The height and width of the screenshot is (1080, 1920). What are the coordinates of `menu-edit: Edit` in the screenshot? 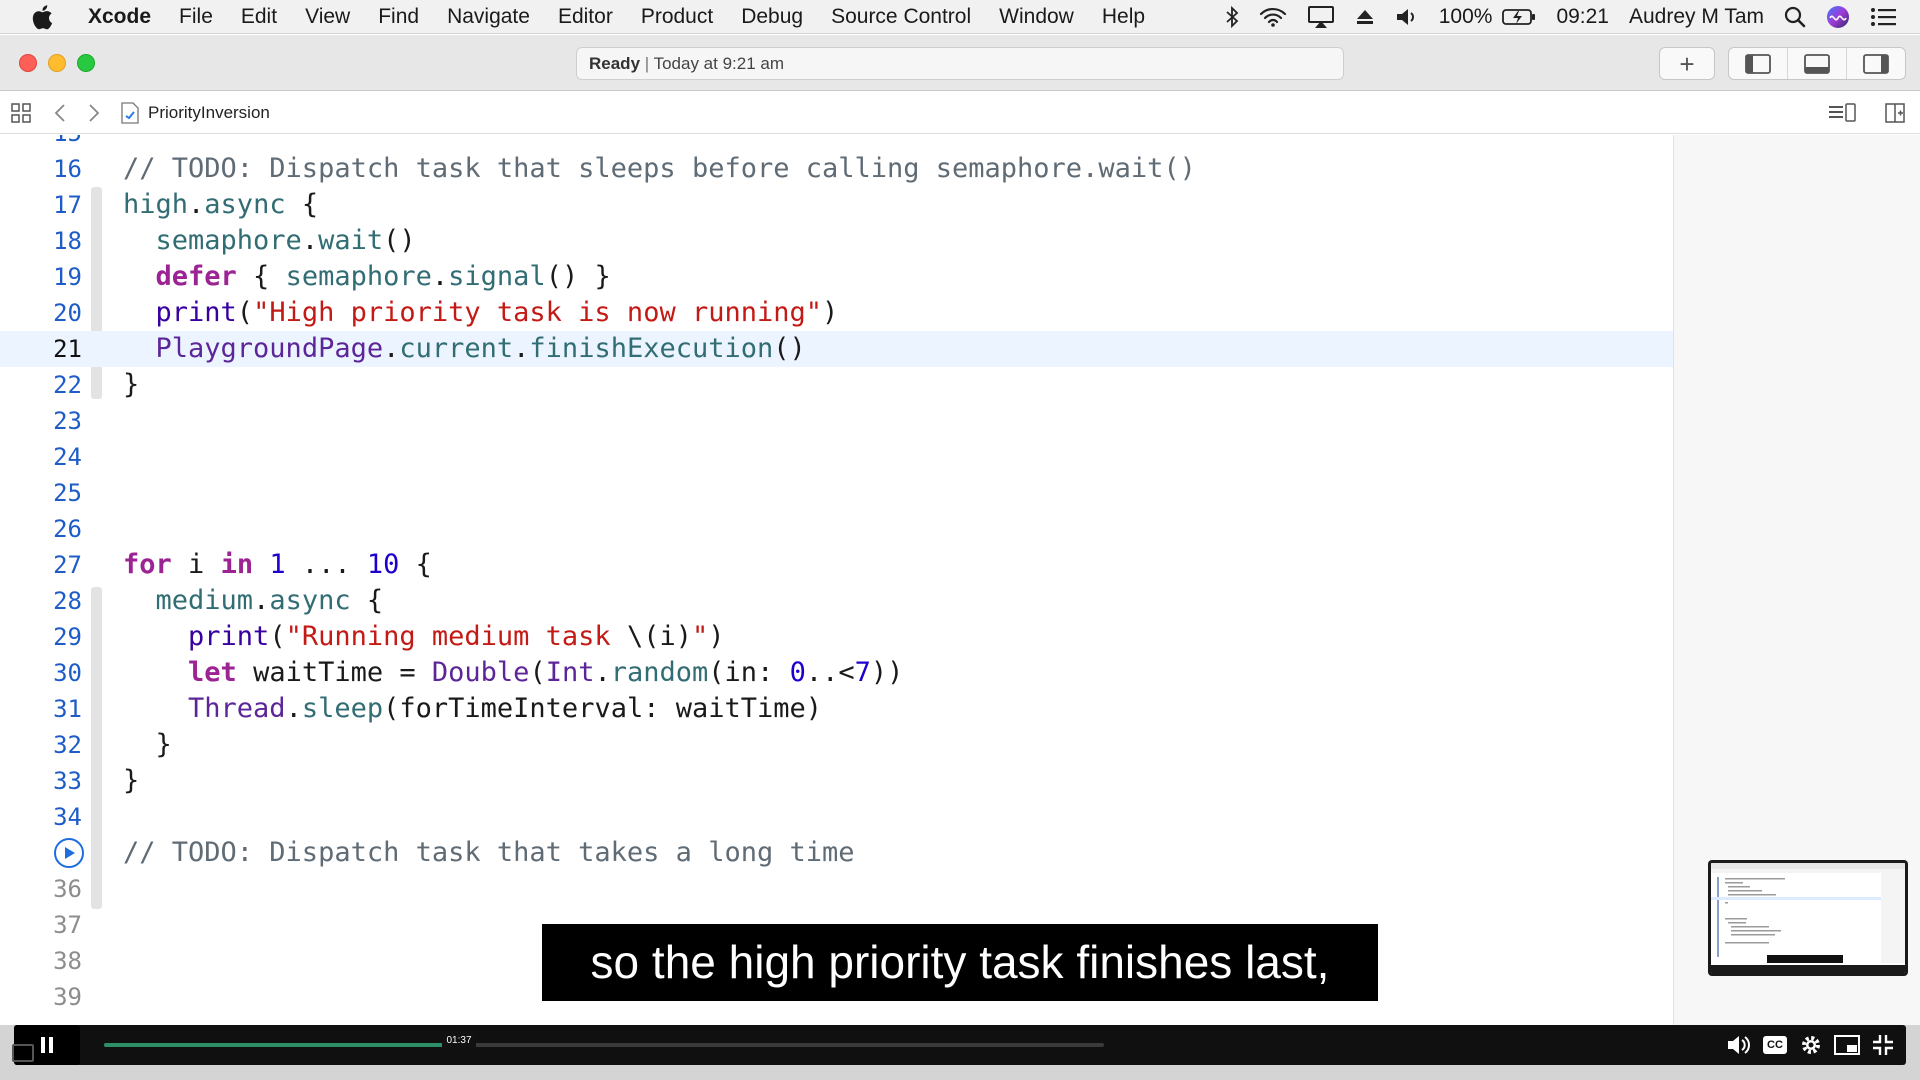 It's located at (259, 17).